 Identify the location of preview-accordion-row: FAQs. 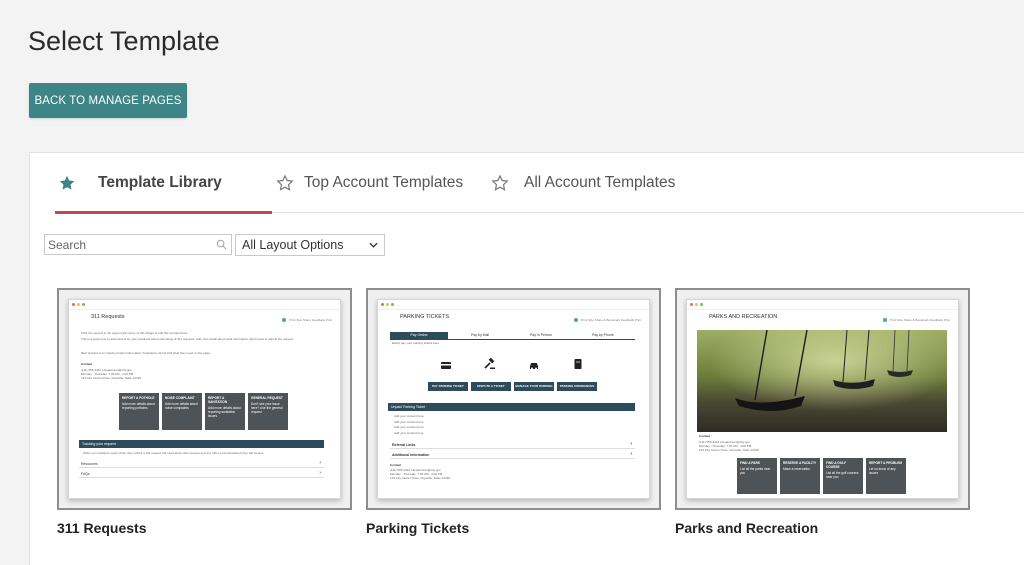
(201, 474).